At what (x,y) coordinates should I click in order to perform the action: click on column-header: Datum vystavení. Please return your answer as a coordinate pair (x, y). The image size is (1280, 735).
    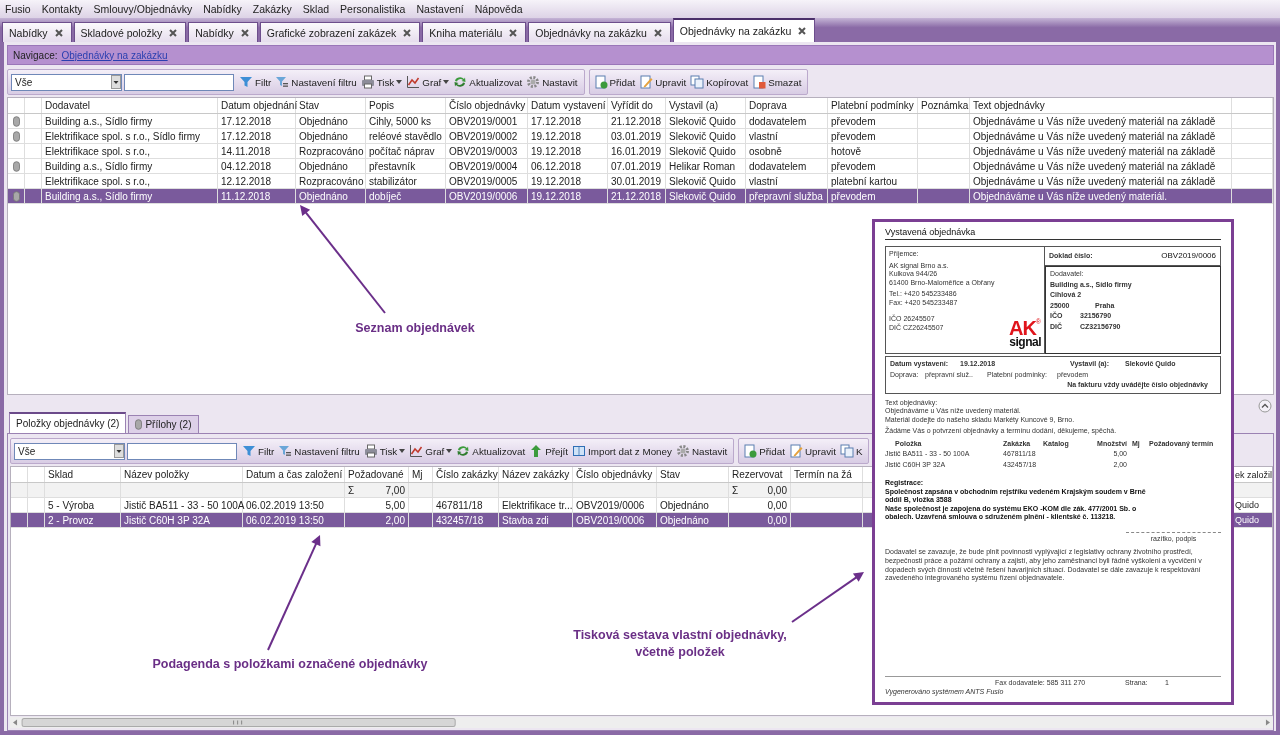
    Looking at the image, I should click on (568, 105).